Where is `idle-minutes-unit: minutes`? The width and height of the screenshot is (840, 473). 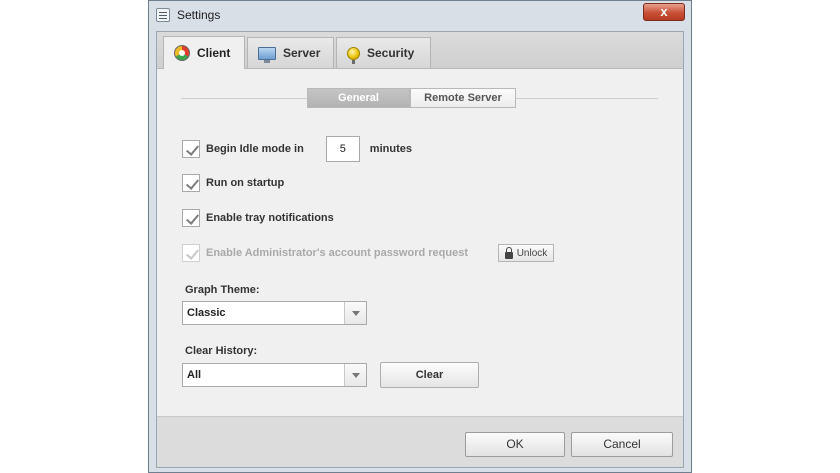 idle-minutes-unit: minutes is located at coordinates (390, 149).